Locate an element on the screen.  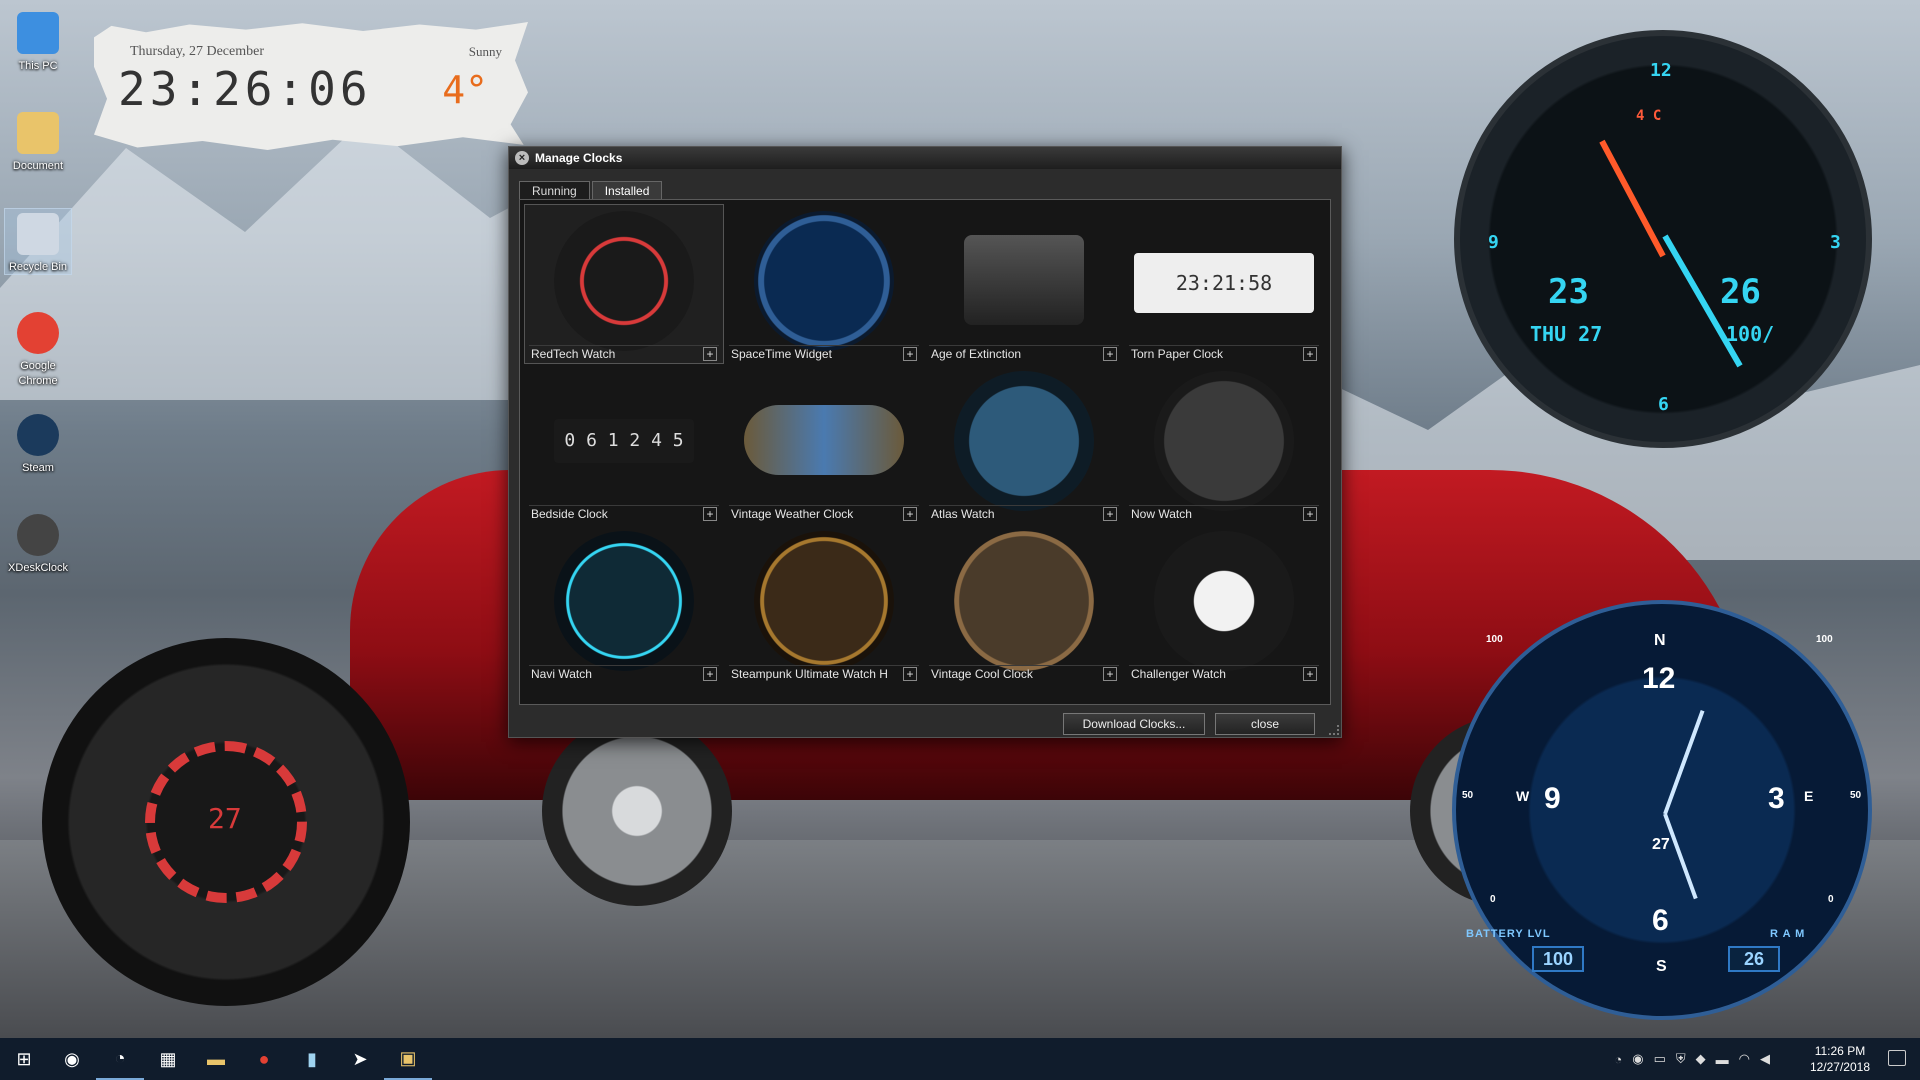
compass-west: W is located at coordinates (1522, 796).